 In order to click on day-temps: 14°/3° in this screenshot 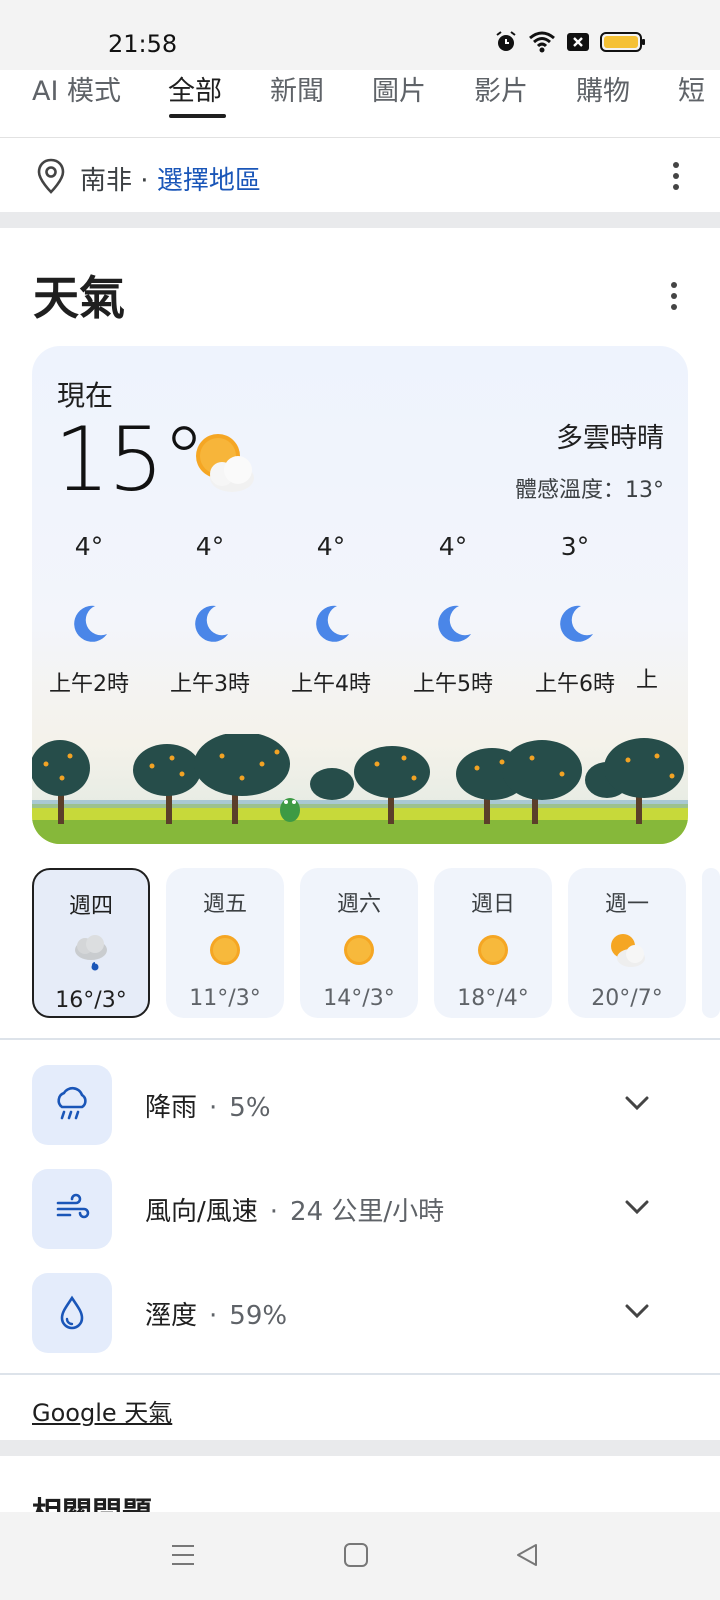, I will do `click(359, 998)`.